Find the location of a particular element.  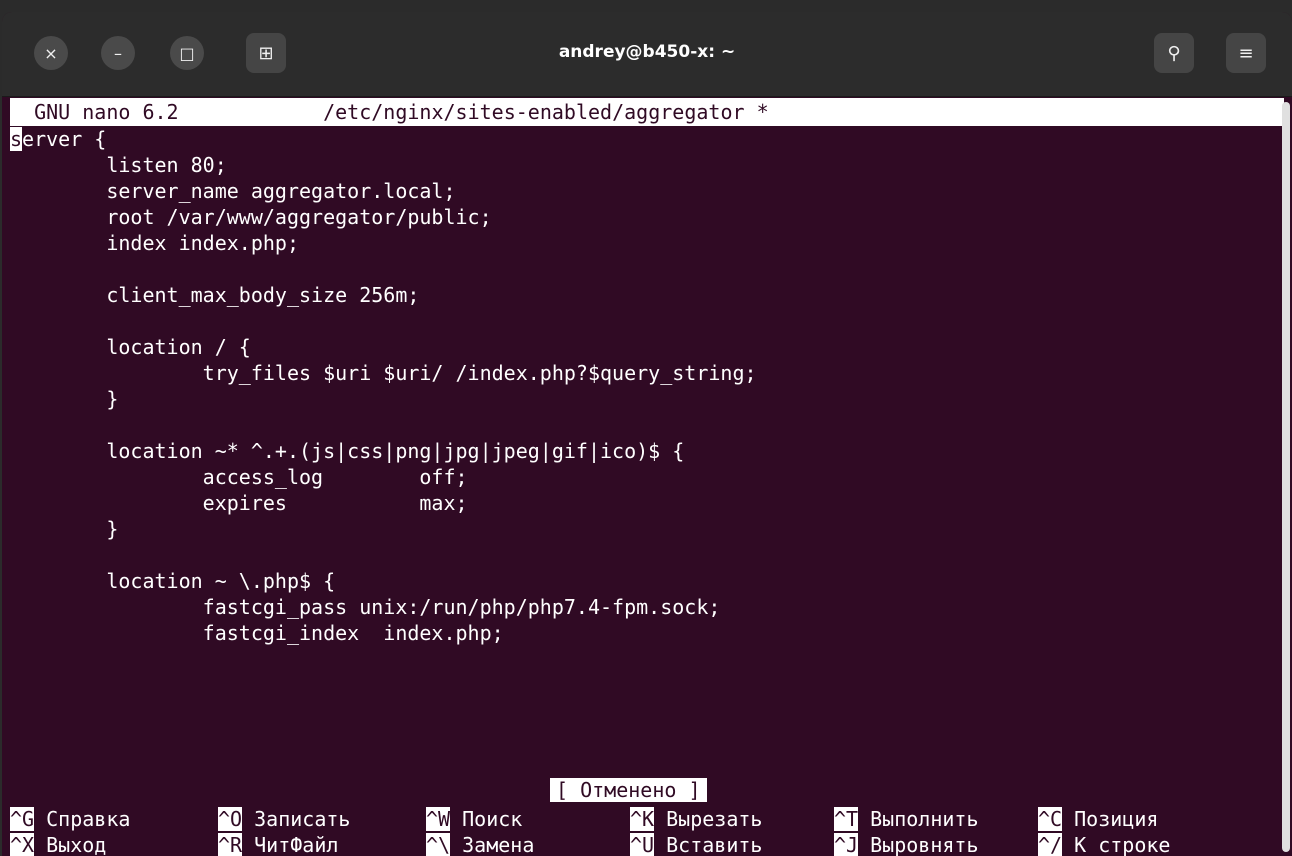

shortcut-key: ^/ is located at coordinates (1050, 844).